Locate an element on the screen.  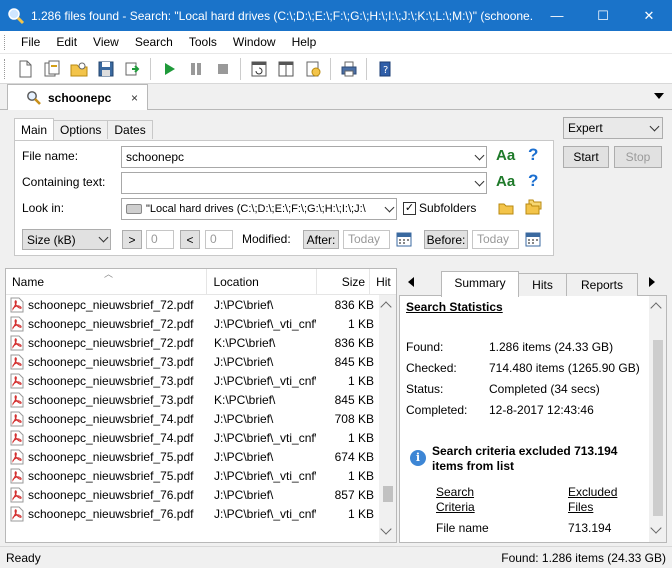
pause-button is located at coordinates (195, 69).